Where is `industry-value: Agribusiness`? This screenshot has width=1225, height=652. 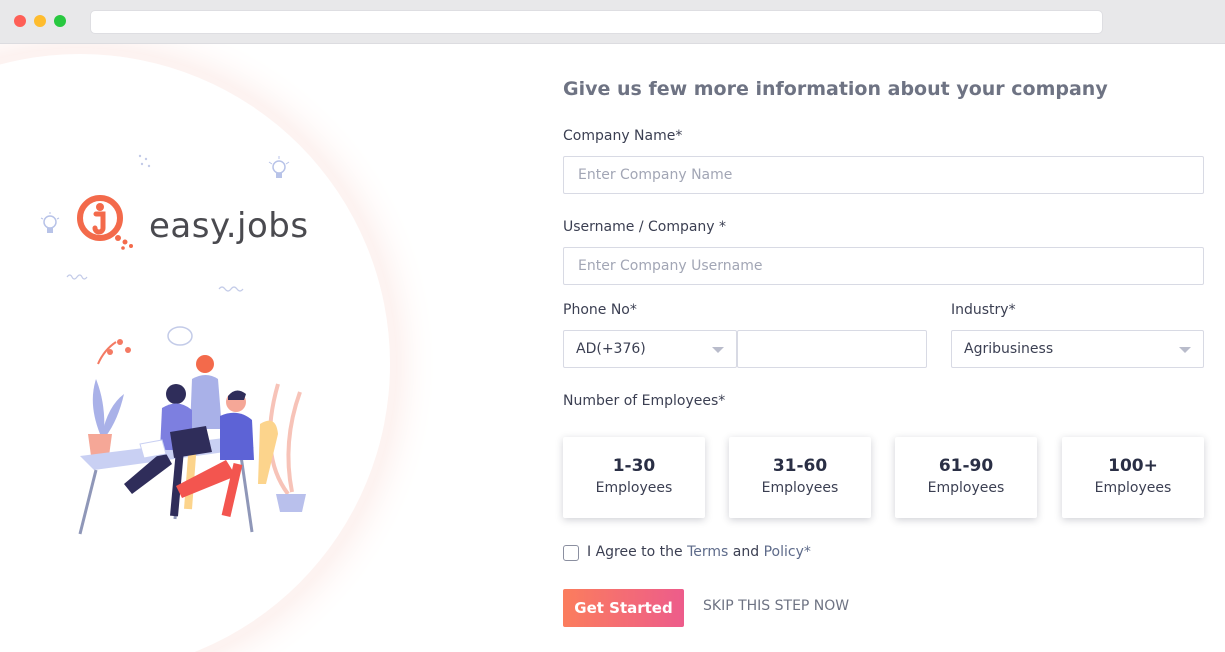 industry-value: Agribusiness is located at coordinates (1009, 349).